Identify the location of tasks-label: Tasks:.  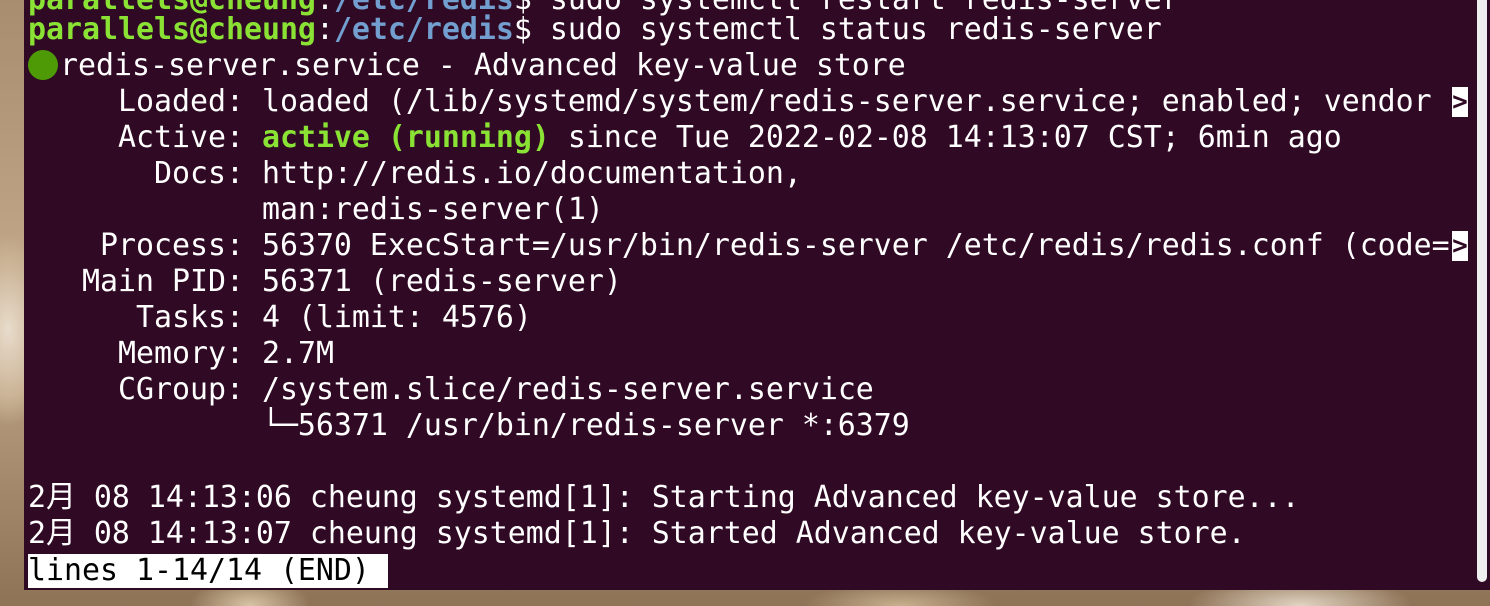
(145, 317).